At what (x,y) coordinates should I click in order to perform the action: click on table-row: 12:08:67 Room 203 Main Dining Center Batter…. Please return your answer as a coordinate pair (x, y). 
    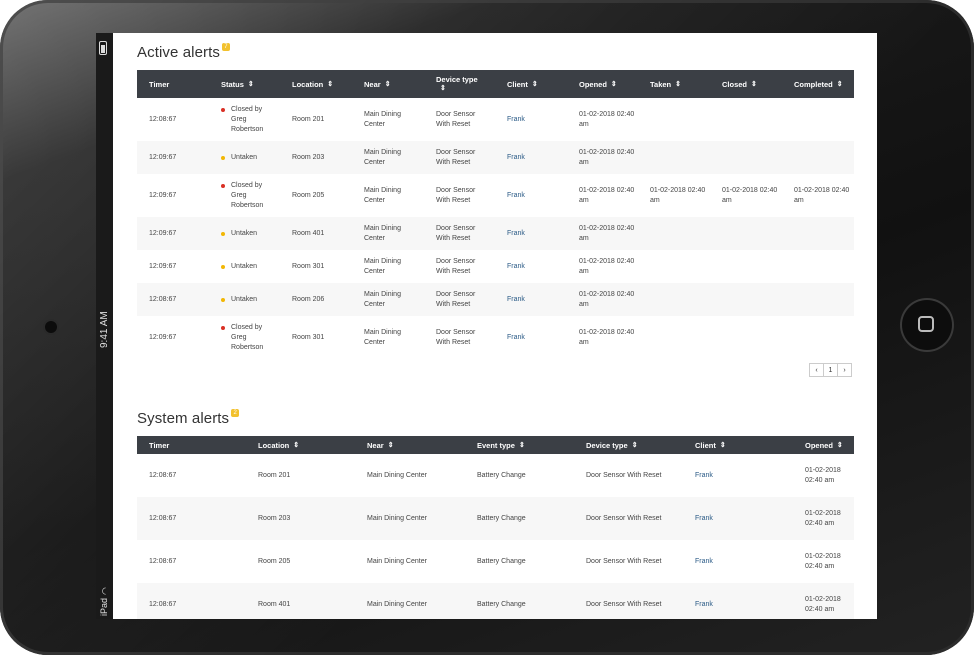
    Looking at the image, I should click on (495, 518).